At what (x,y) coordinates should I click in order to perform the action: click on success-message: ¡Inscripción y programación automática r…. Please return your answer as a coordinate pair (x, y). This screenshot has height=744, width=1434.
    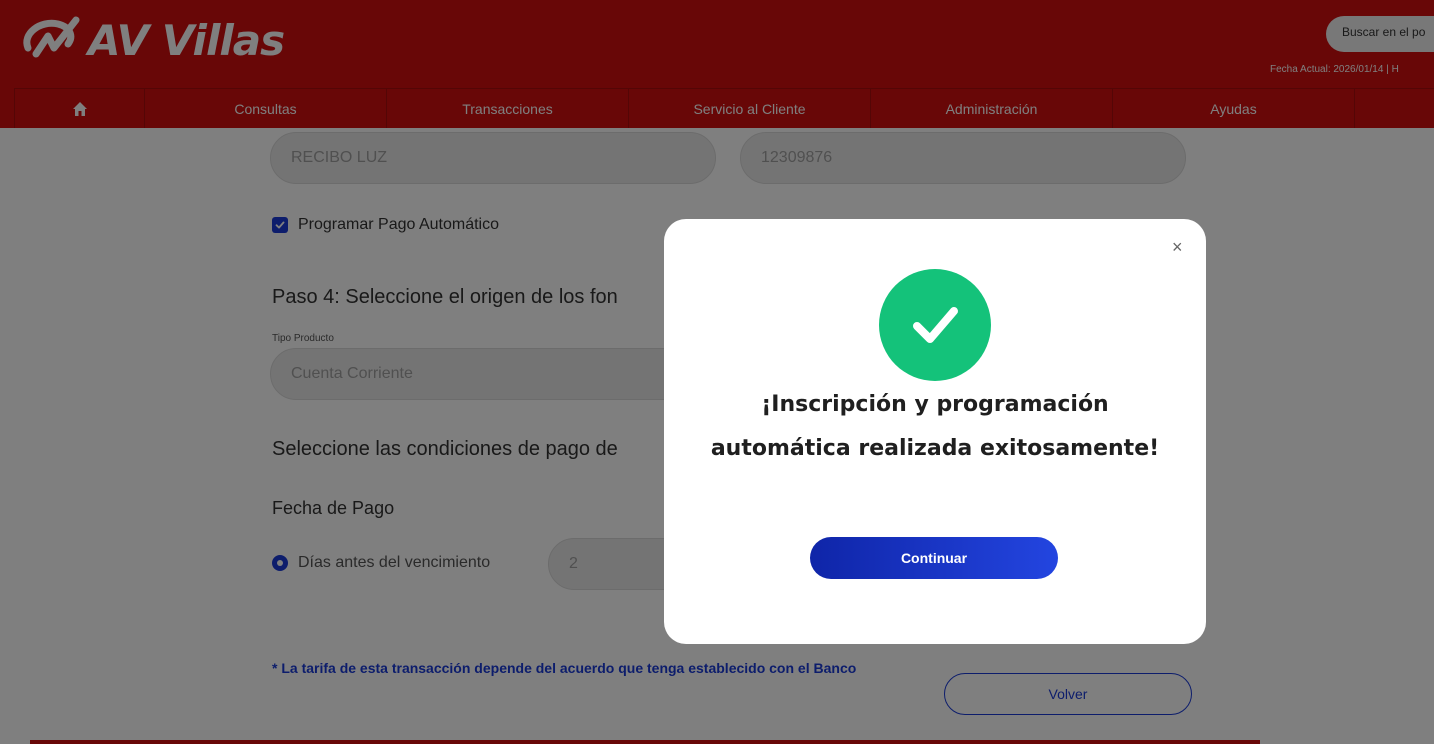
    Looking at the image, I should click on (935, 426).